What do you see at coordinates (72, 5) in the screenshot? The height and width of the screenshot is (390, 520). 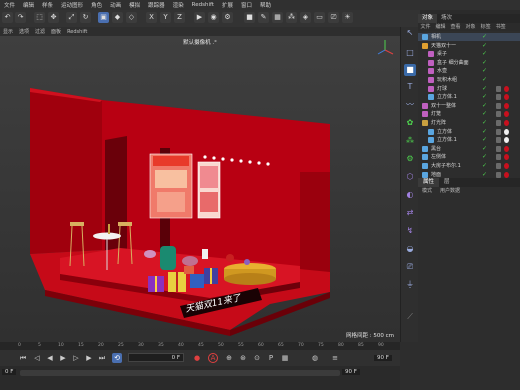 I see `menu-item: 运动图形` at bounding box center [72, 5].